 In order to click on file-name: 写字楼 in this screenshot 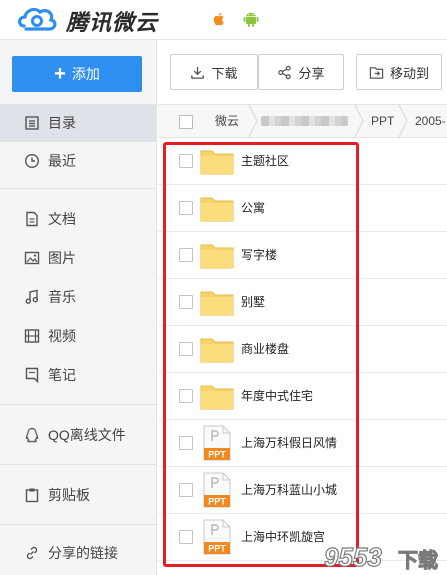, I will do `click(259, 255)`.